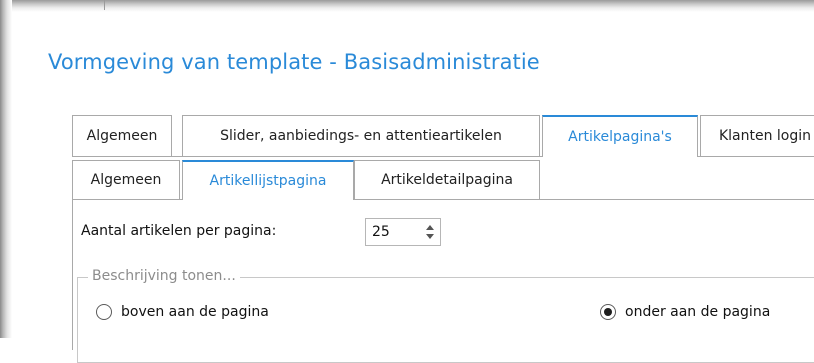  What do you see at coordinates (757, 135) in the screenshot?
I see `tab-klanten-login: Klanten login` at bounding box center [757, 135].